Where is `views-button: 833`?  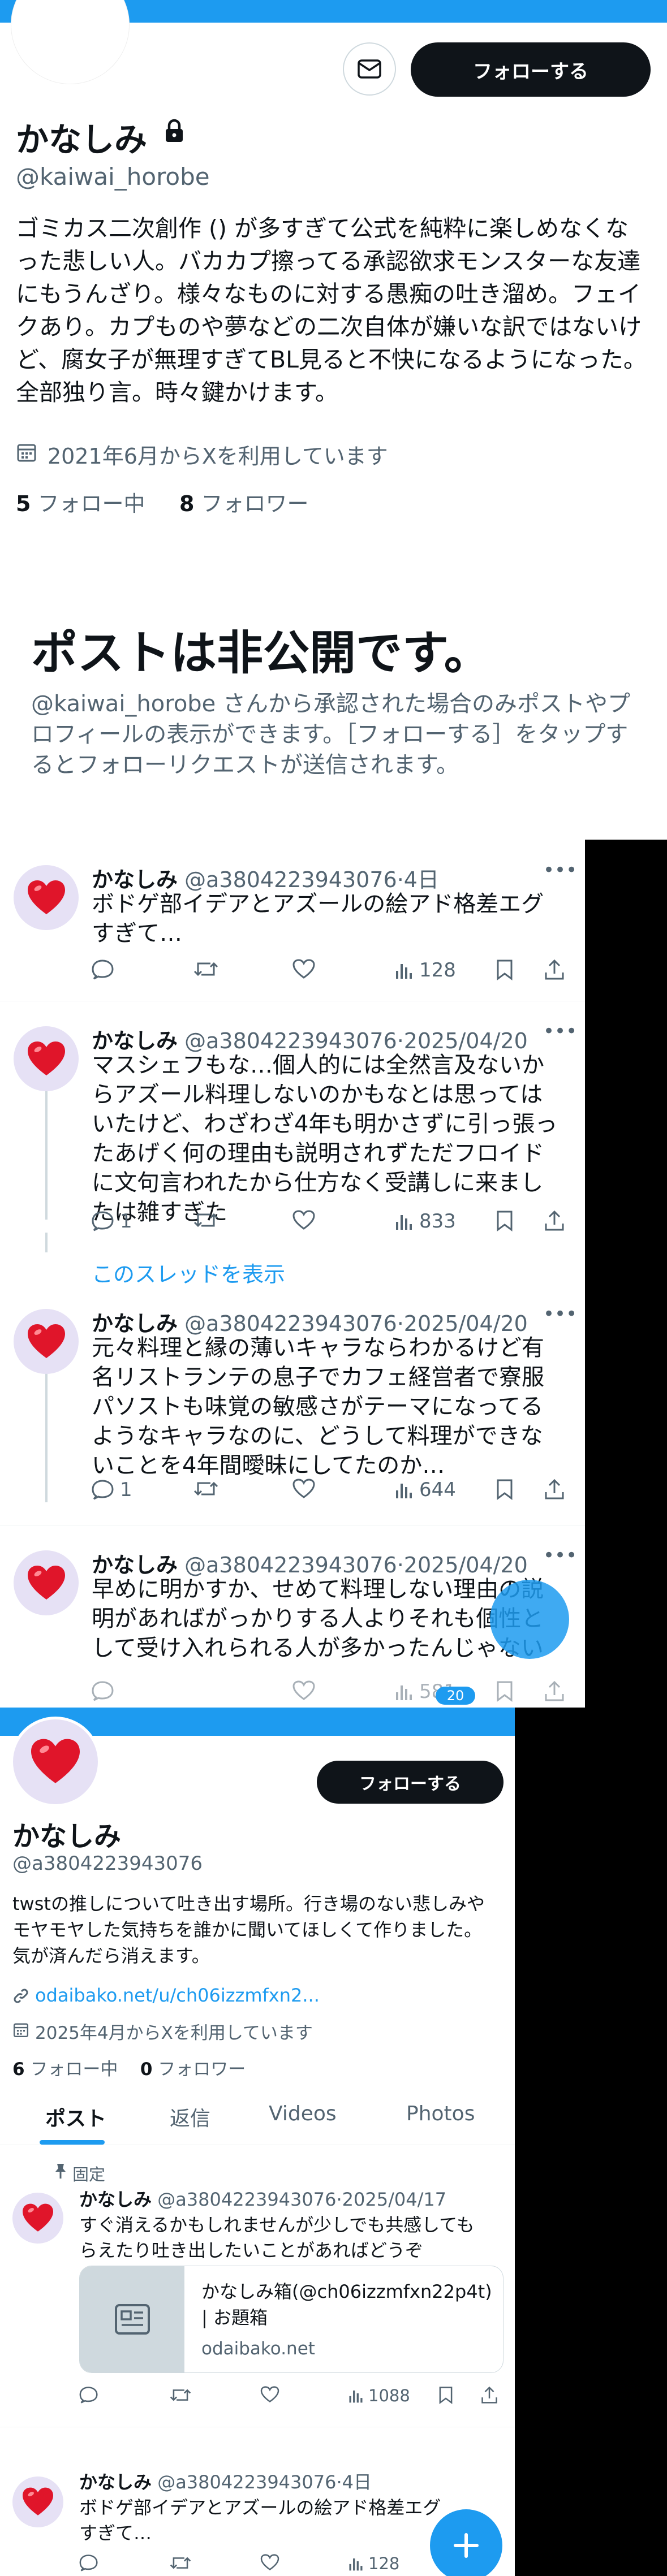
views-button: 833 is located at coordinates (425, 1221).